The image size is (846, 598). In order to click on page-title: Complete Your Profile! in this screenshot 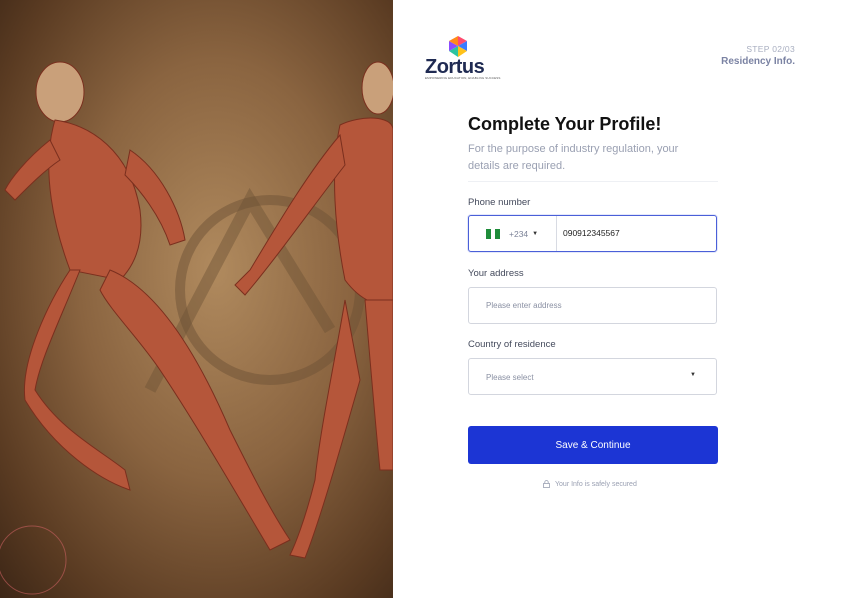, I will do `click(565, 124)`.